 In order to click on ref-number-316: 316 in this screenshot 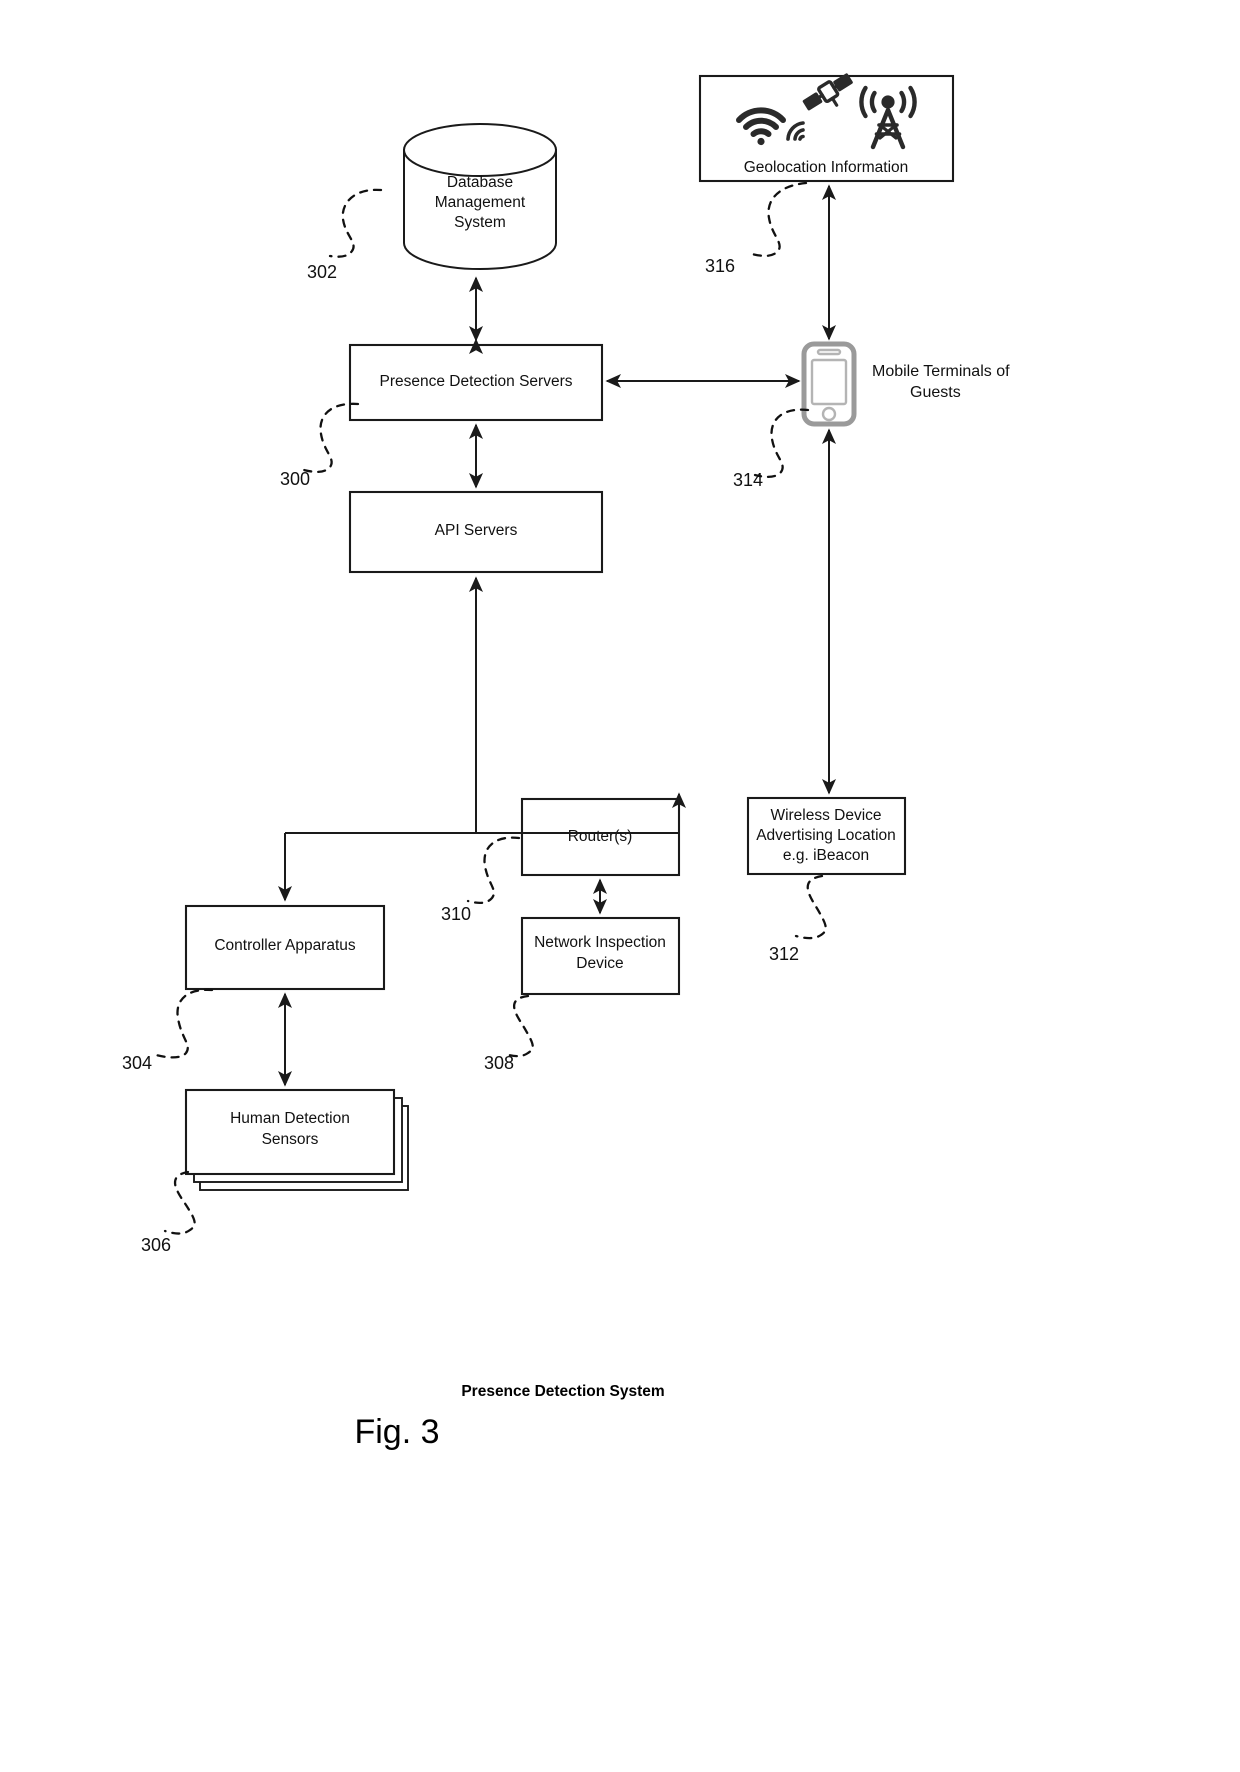, I will do `click(720, 266)`.